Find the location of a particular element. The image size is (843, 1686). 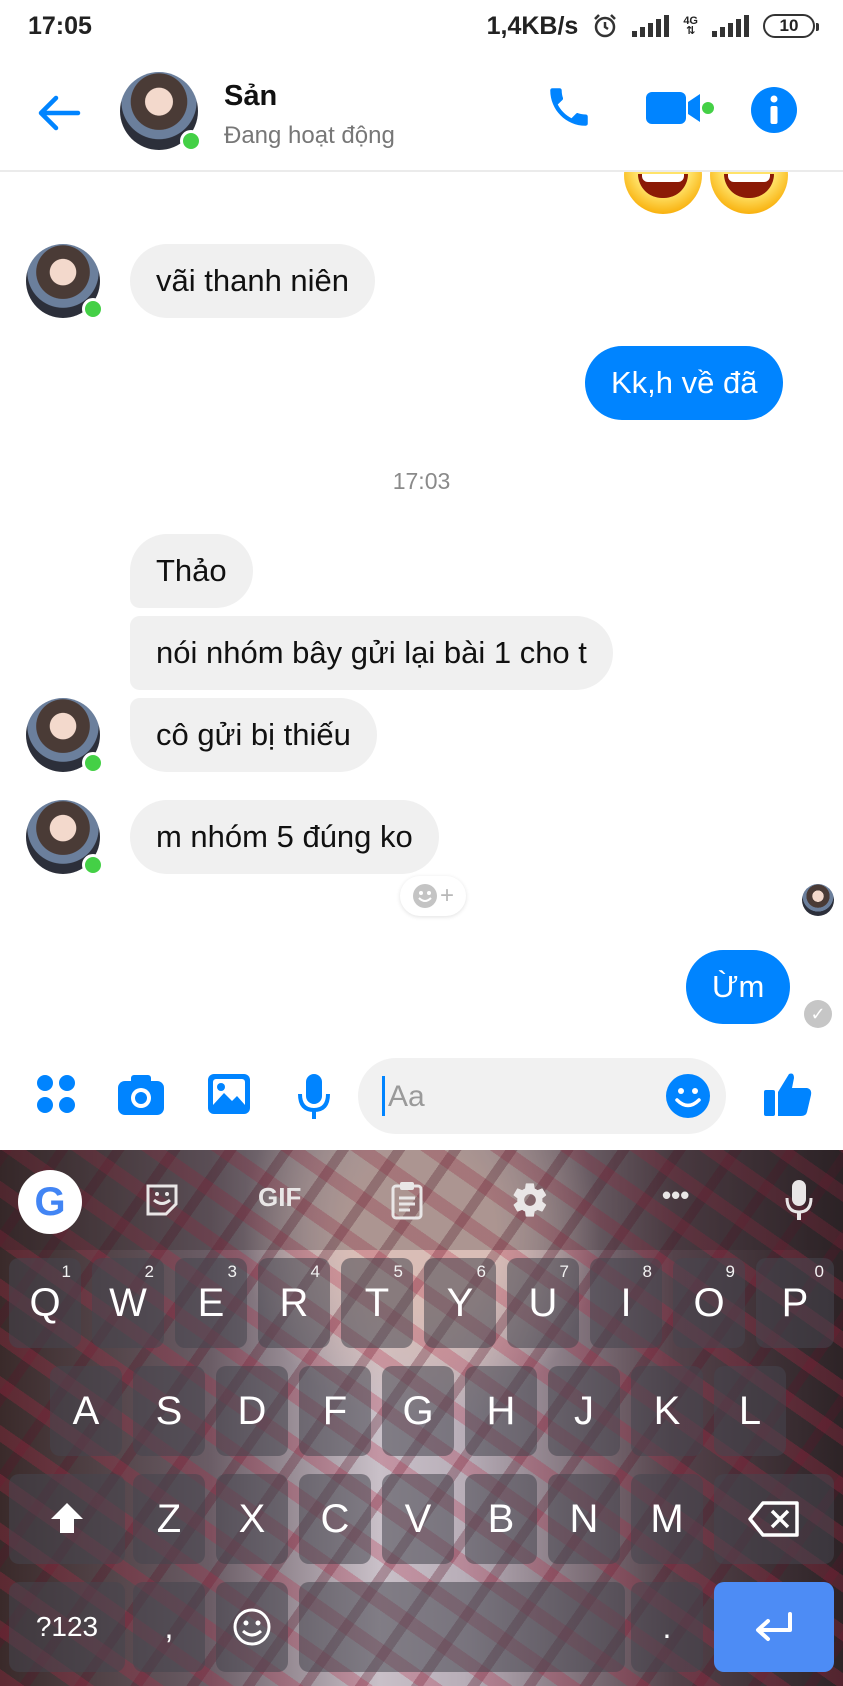

plus-icon: + is located at coordinates (446, 895).